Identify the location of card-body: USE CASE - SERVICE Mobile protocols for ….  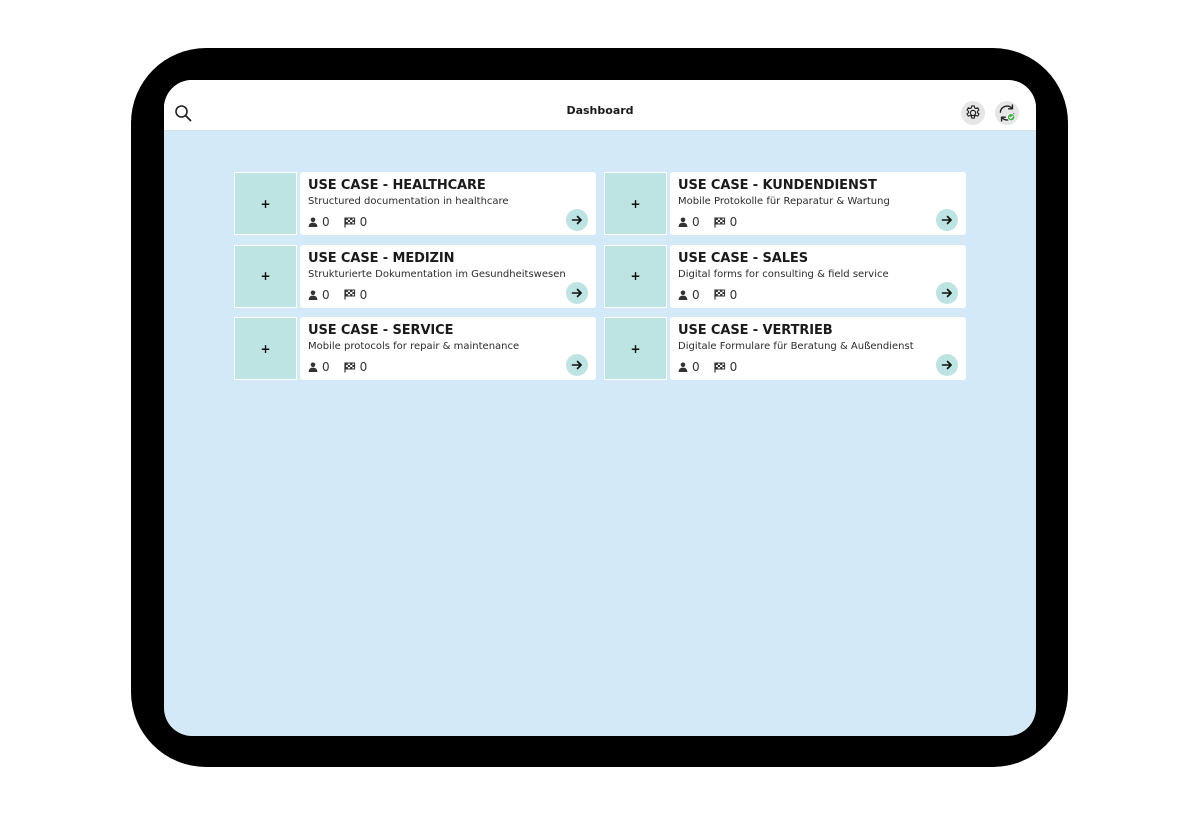
(448, 348).